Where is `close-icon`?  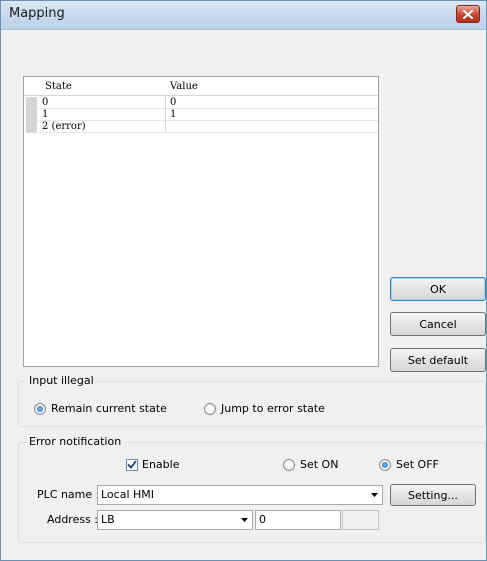
close-icon is located at coordinates (468, 14).